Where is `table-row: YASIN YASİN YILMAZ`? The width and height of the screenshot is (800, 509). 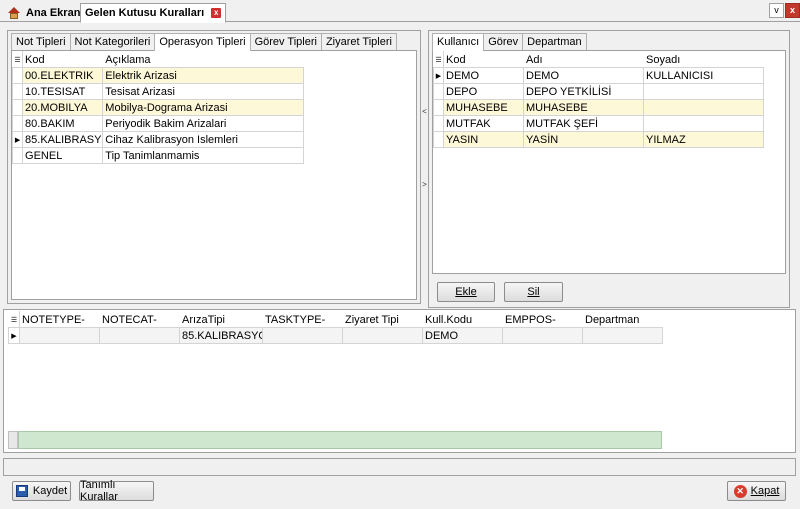
table-row: YASIN YASİN YILMAZ is located at coordinates (598, 139).